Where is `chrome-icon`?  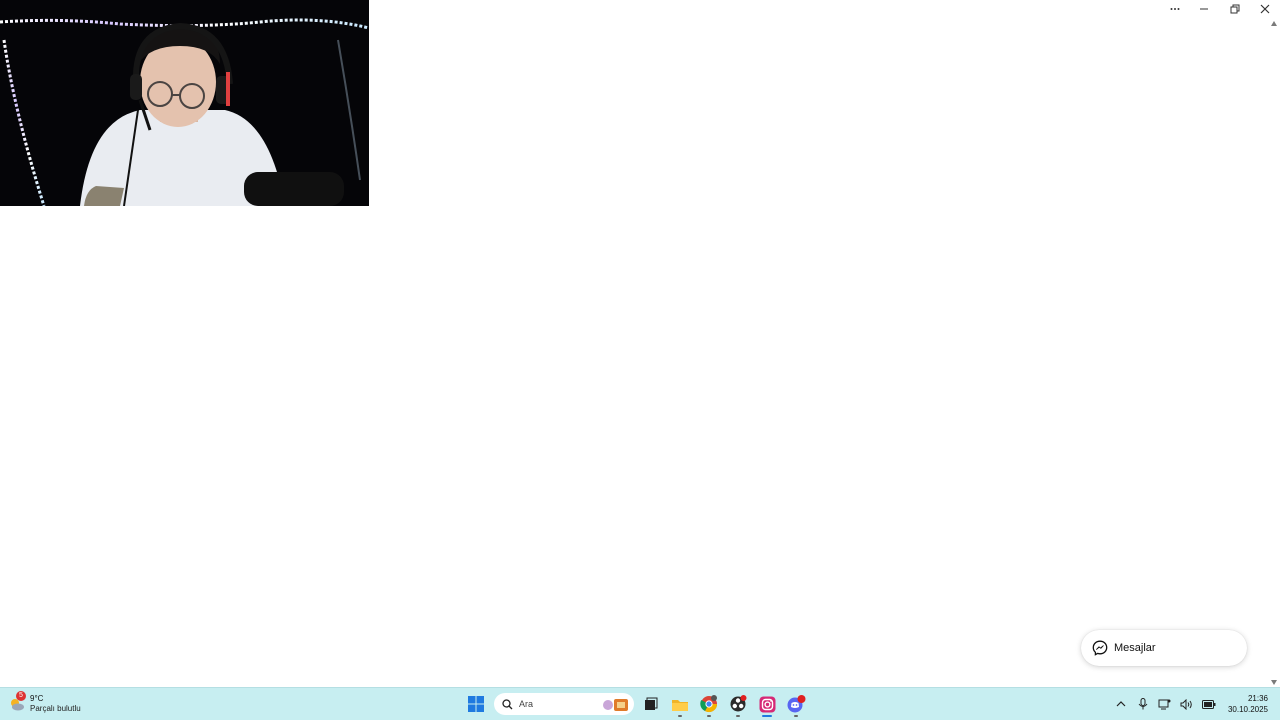 chrome-icon is located at coordinates (709, 704).